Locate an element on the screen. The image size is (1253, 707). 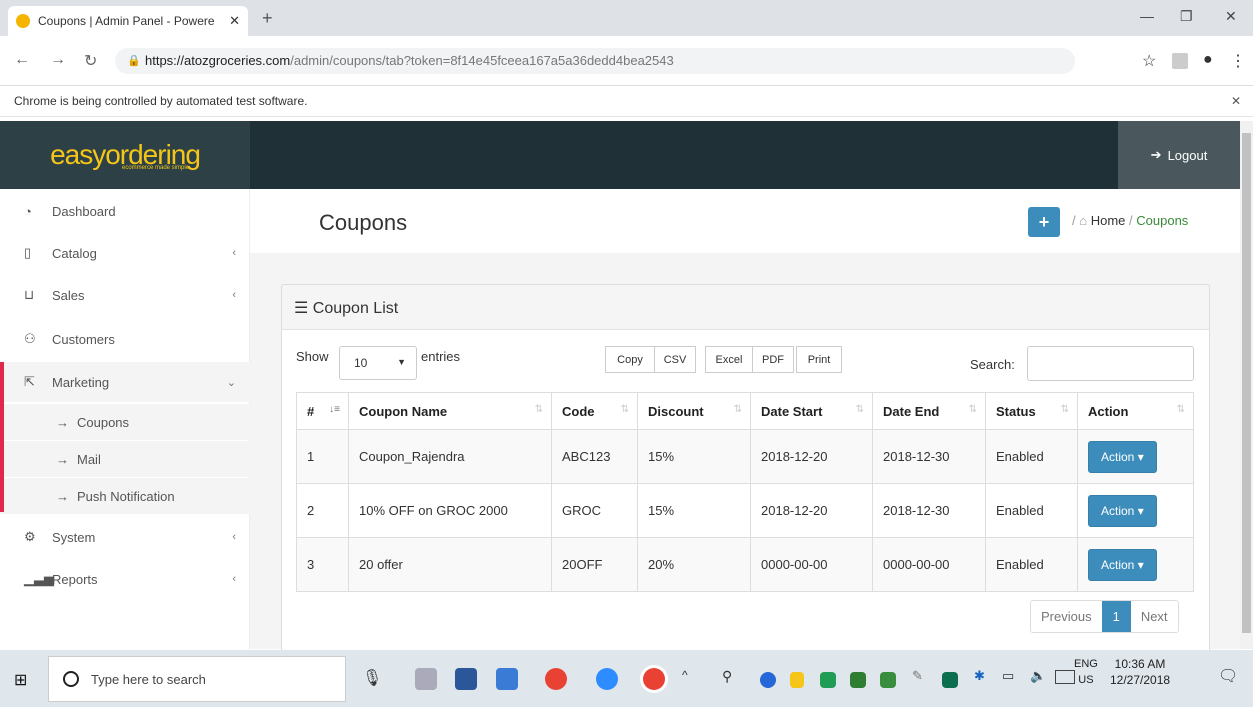
csv-button: CSV is located at coordinates (675, 359).